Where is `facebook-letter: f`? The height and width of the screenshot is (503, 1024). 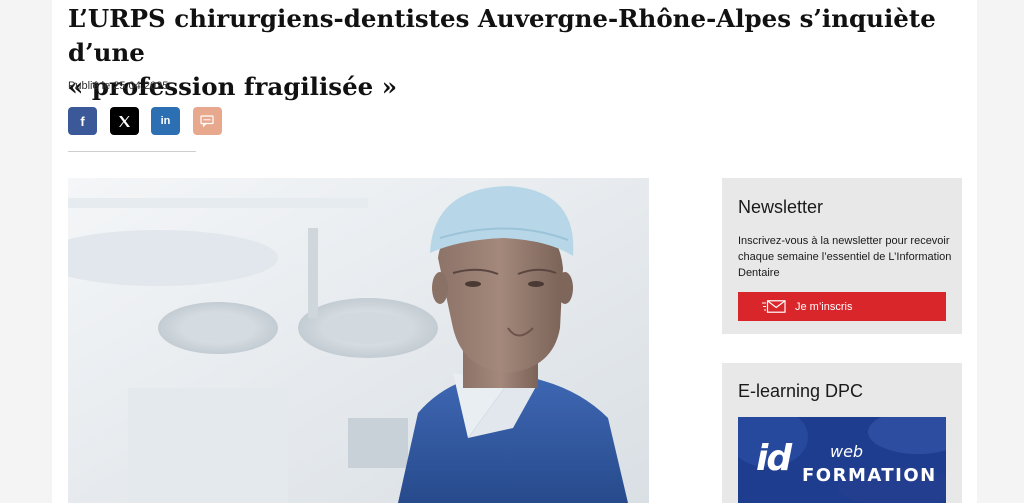
facebook-letter: f is located at coordinates (82, 121).